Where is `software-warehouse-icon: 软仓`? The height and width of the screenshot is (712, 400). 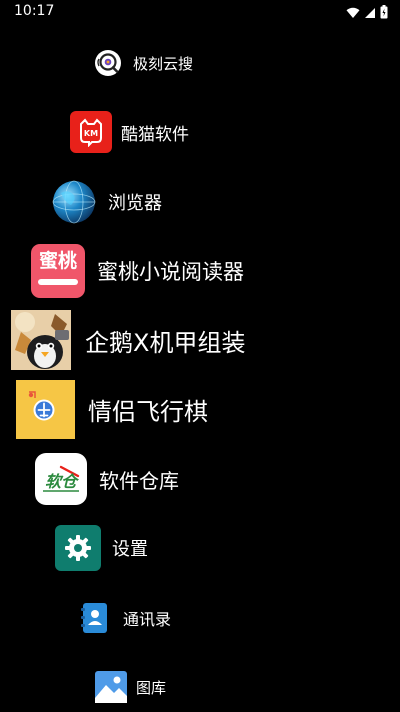
software-warehouse-icon: 软仓 is located at coordinates (61, 479).